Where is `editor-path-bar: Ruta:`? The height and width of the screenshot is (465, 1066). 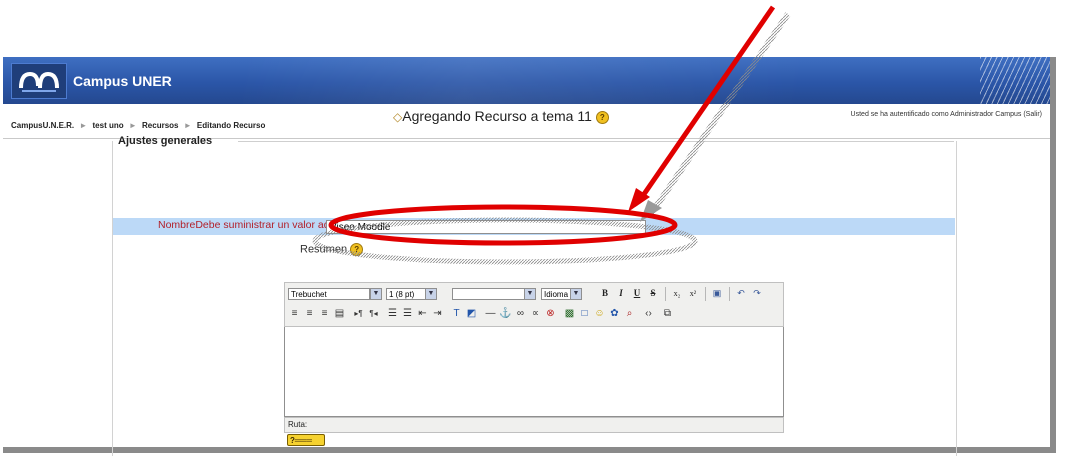 editor-path-bar: Ruta: is located at coordinates (534, 425).